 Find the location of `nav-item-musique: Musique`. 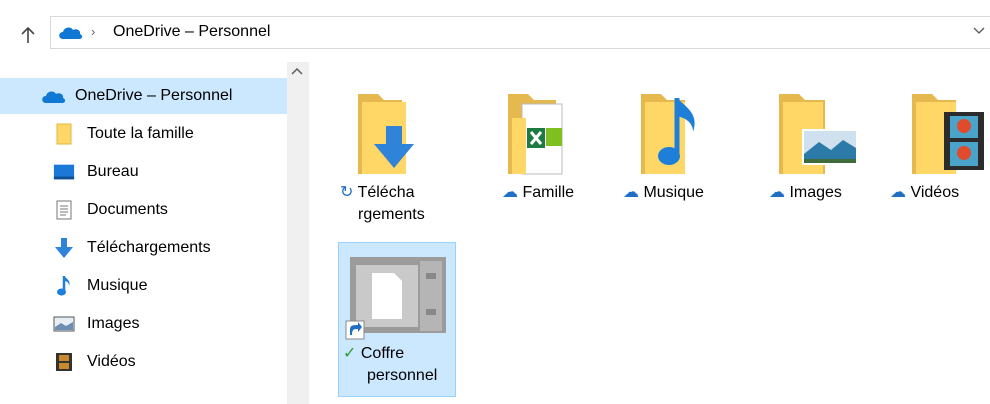

nav-item-musique: Musique is located at coordinates (143, 286).